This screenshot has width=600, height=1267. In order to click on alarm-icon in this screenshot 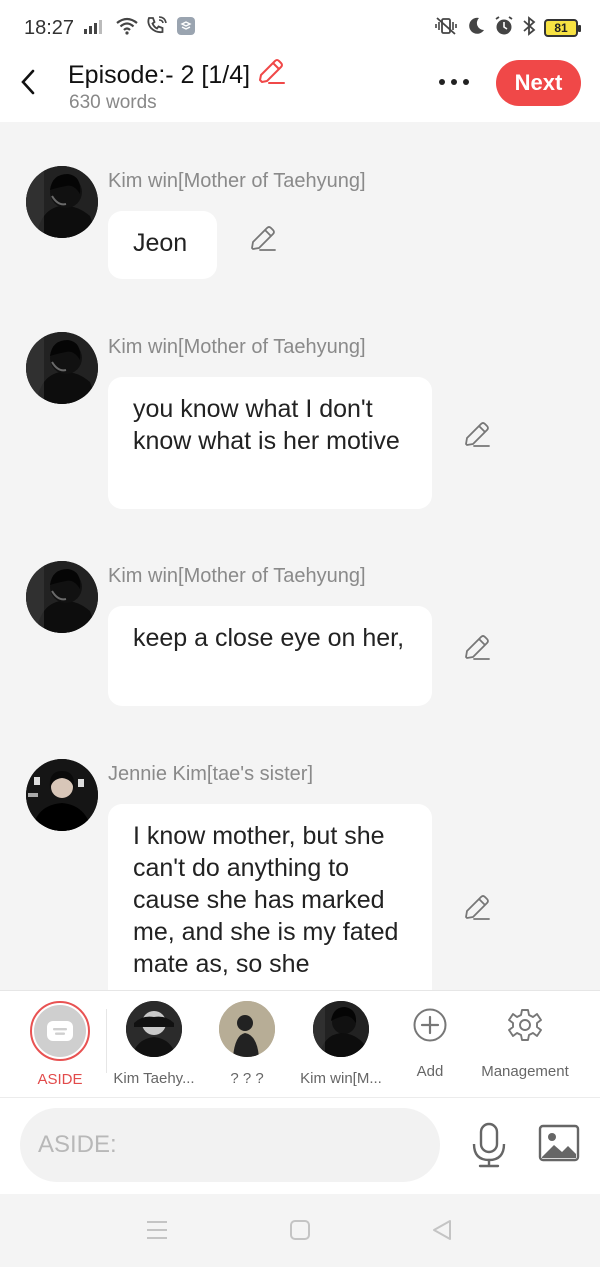, I will do `click(504, 28)`.